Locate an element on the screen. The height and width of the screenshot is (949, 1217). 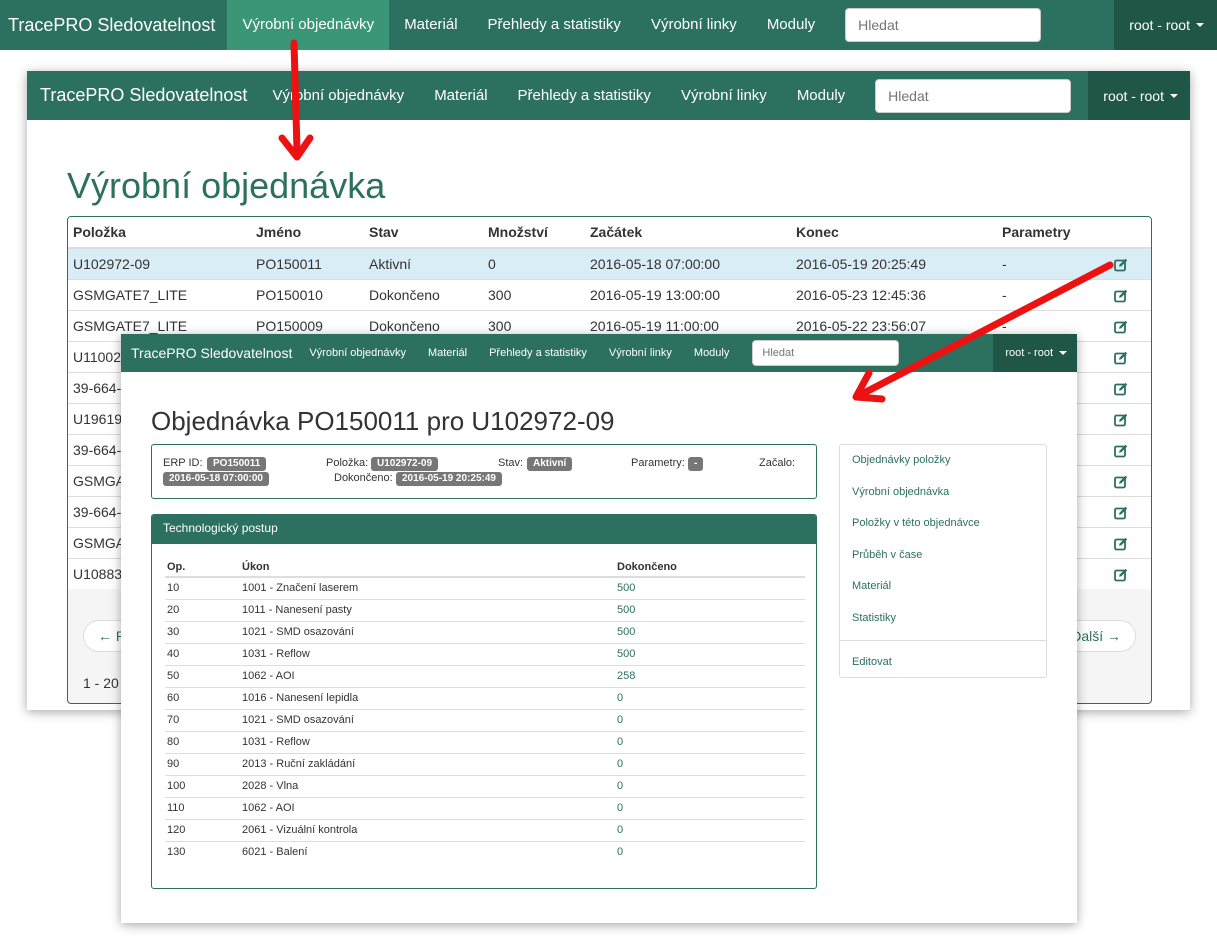
side-item-item-orders: Objednávky položky is located at coordinates (901, 460).